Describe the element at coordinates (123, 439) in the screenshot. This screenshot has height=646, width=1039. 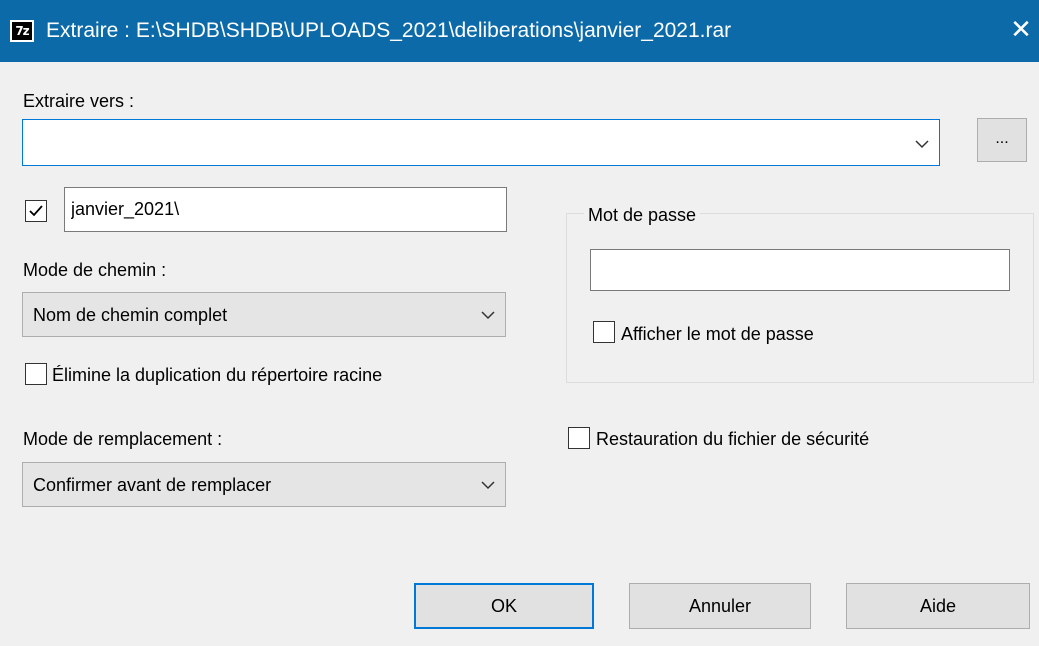
I see `overwrite-mode-label: Mode de remplacement :` at that location.